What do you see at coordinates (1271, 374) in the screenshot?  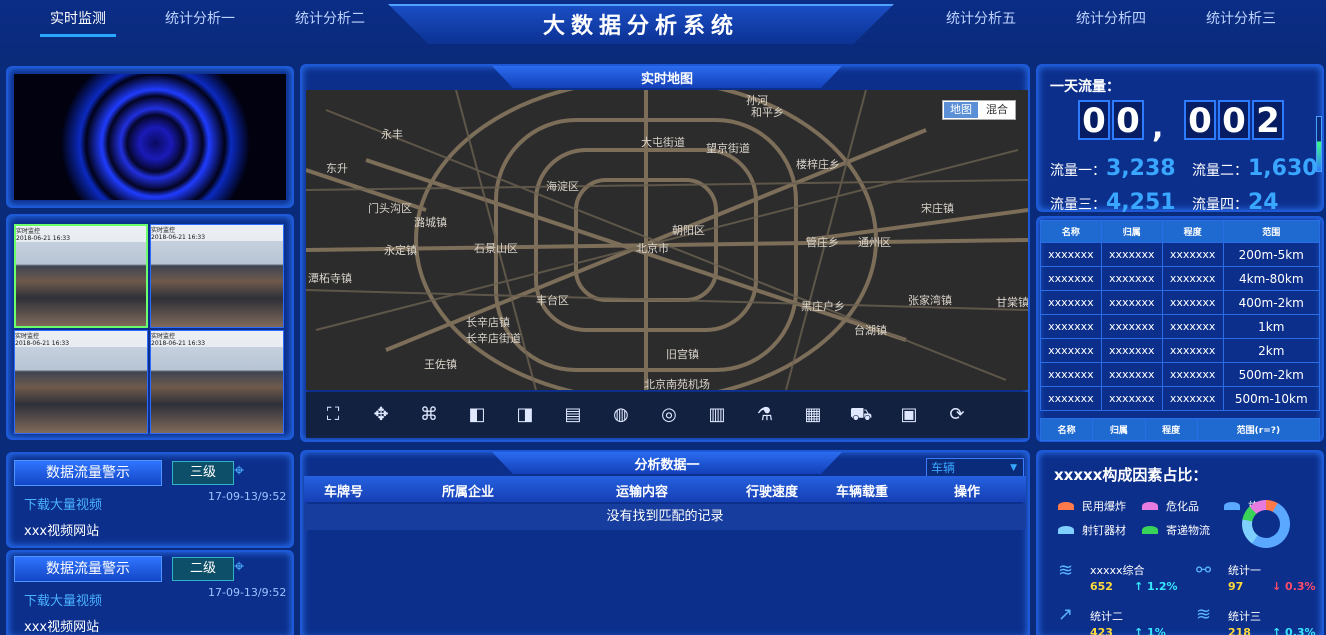 I see `table-cell: 500m-2km` at bounding box center [1271, 374].